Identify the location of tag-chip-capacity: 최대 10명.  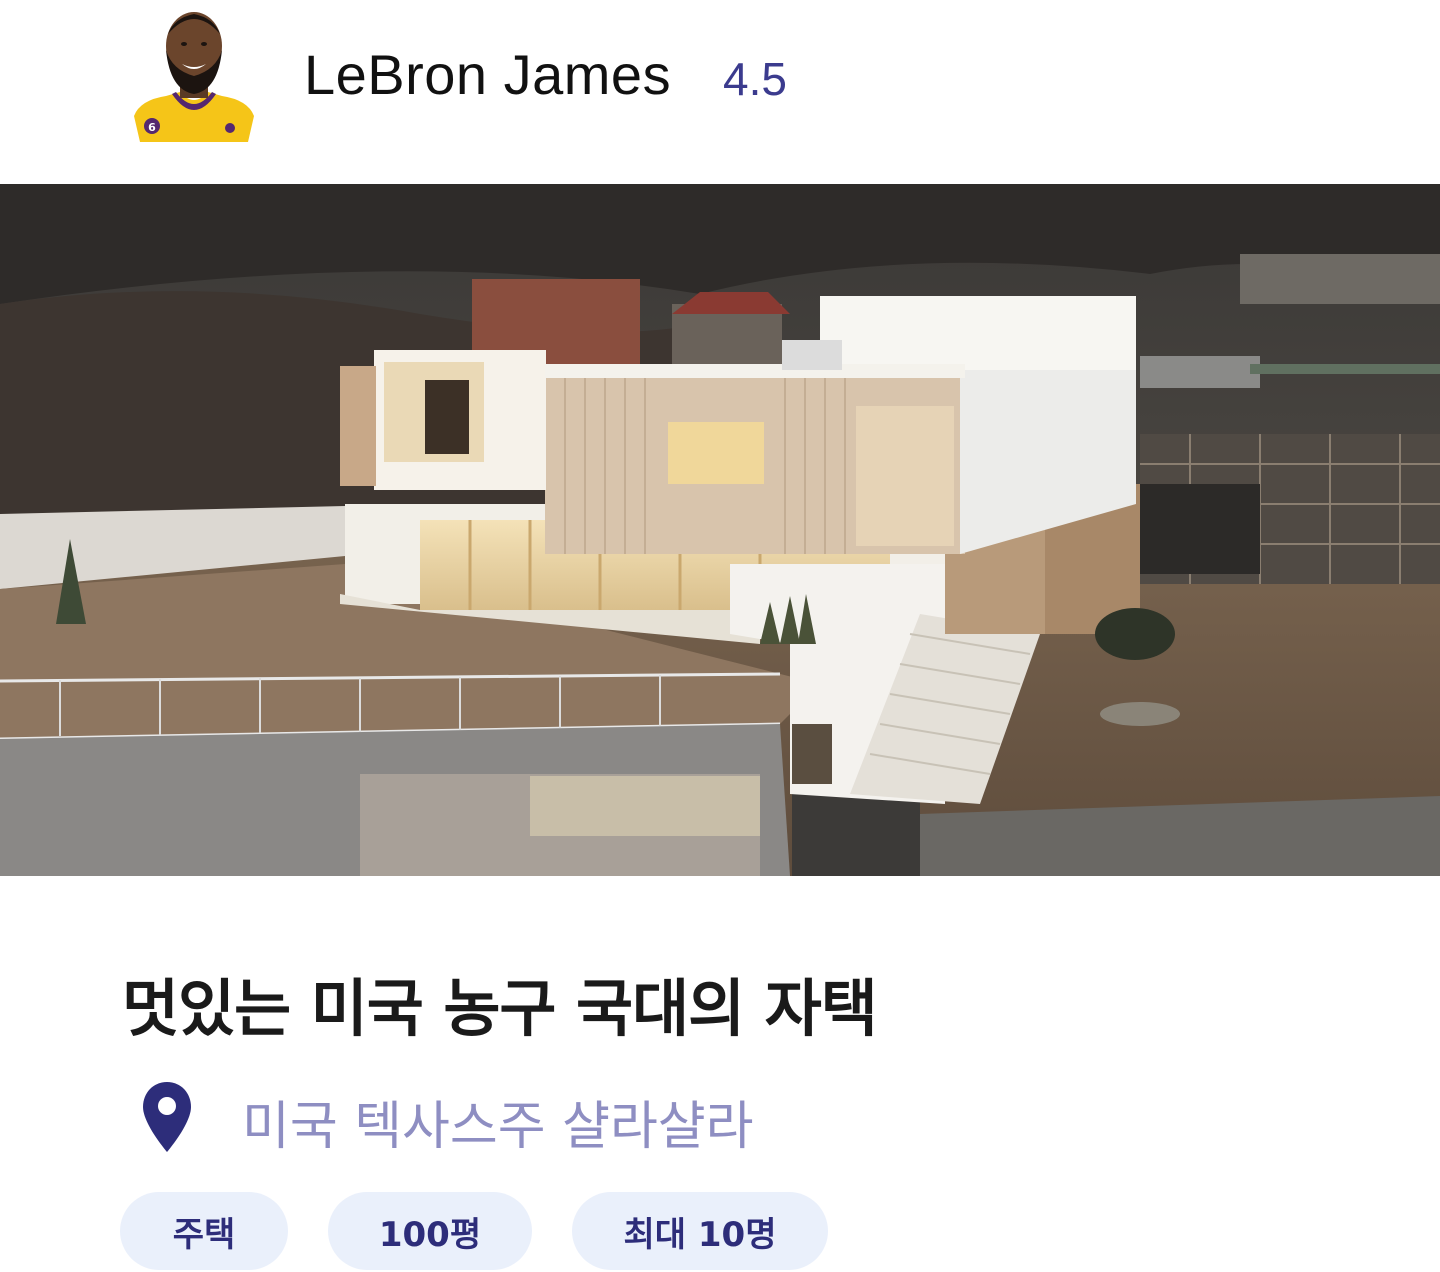
(700, 1231).